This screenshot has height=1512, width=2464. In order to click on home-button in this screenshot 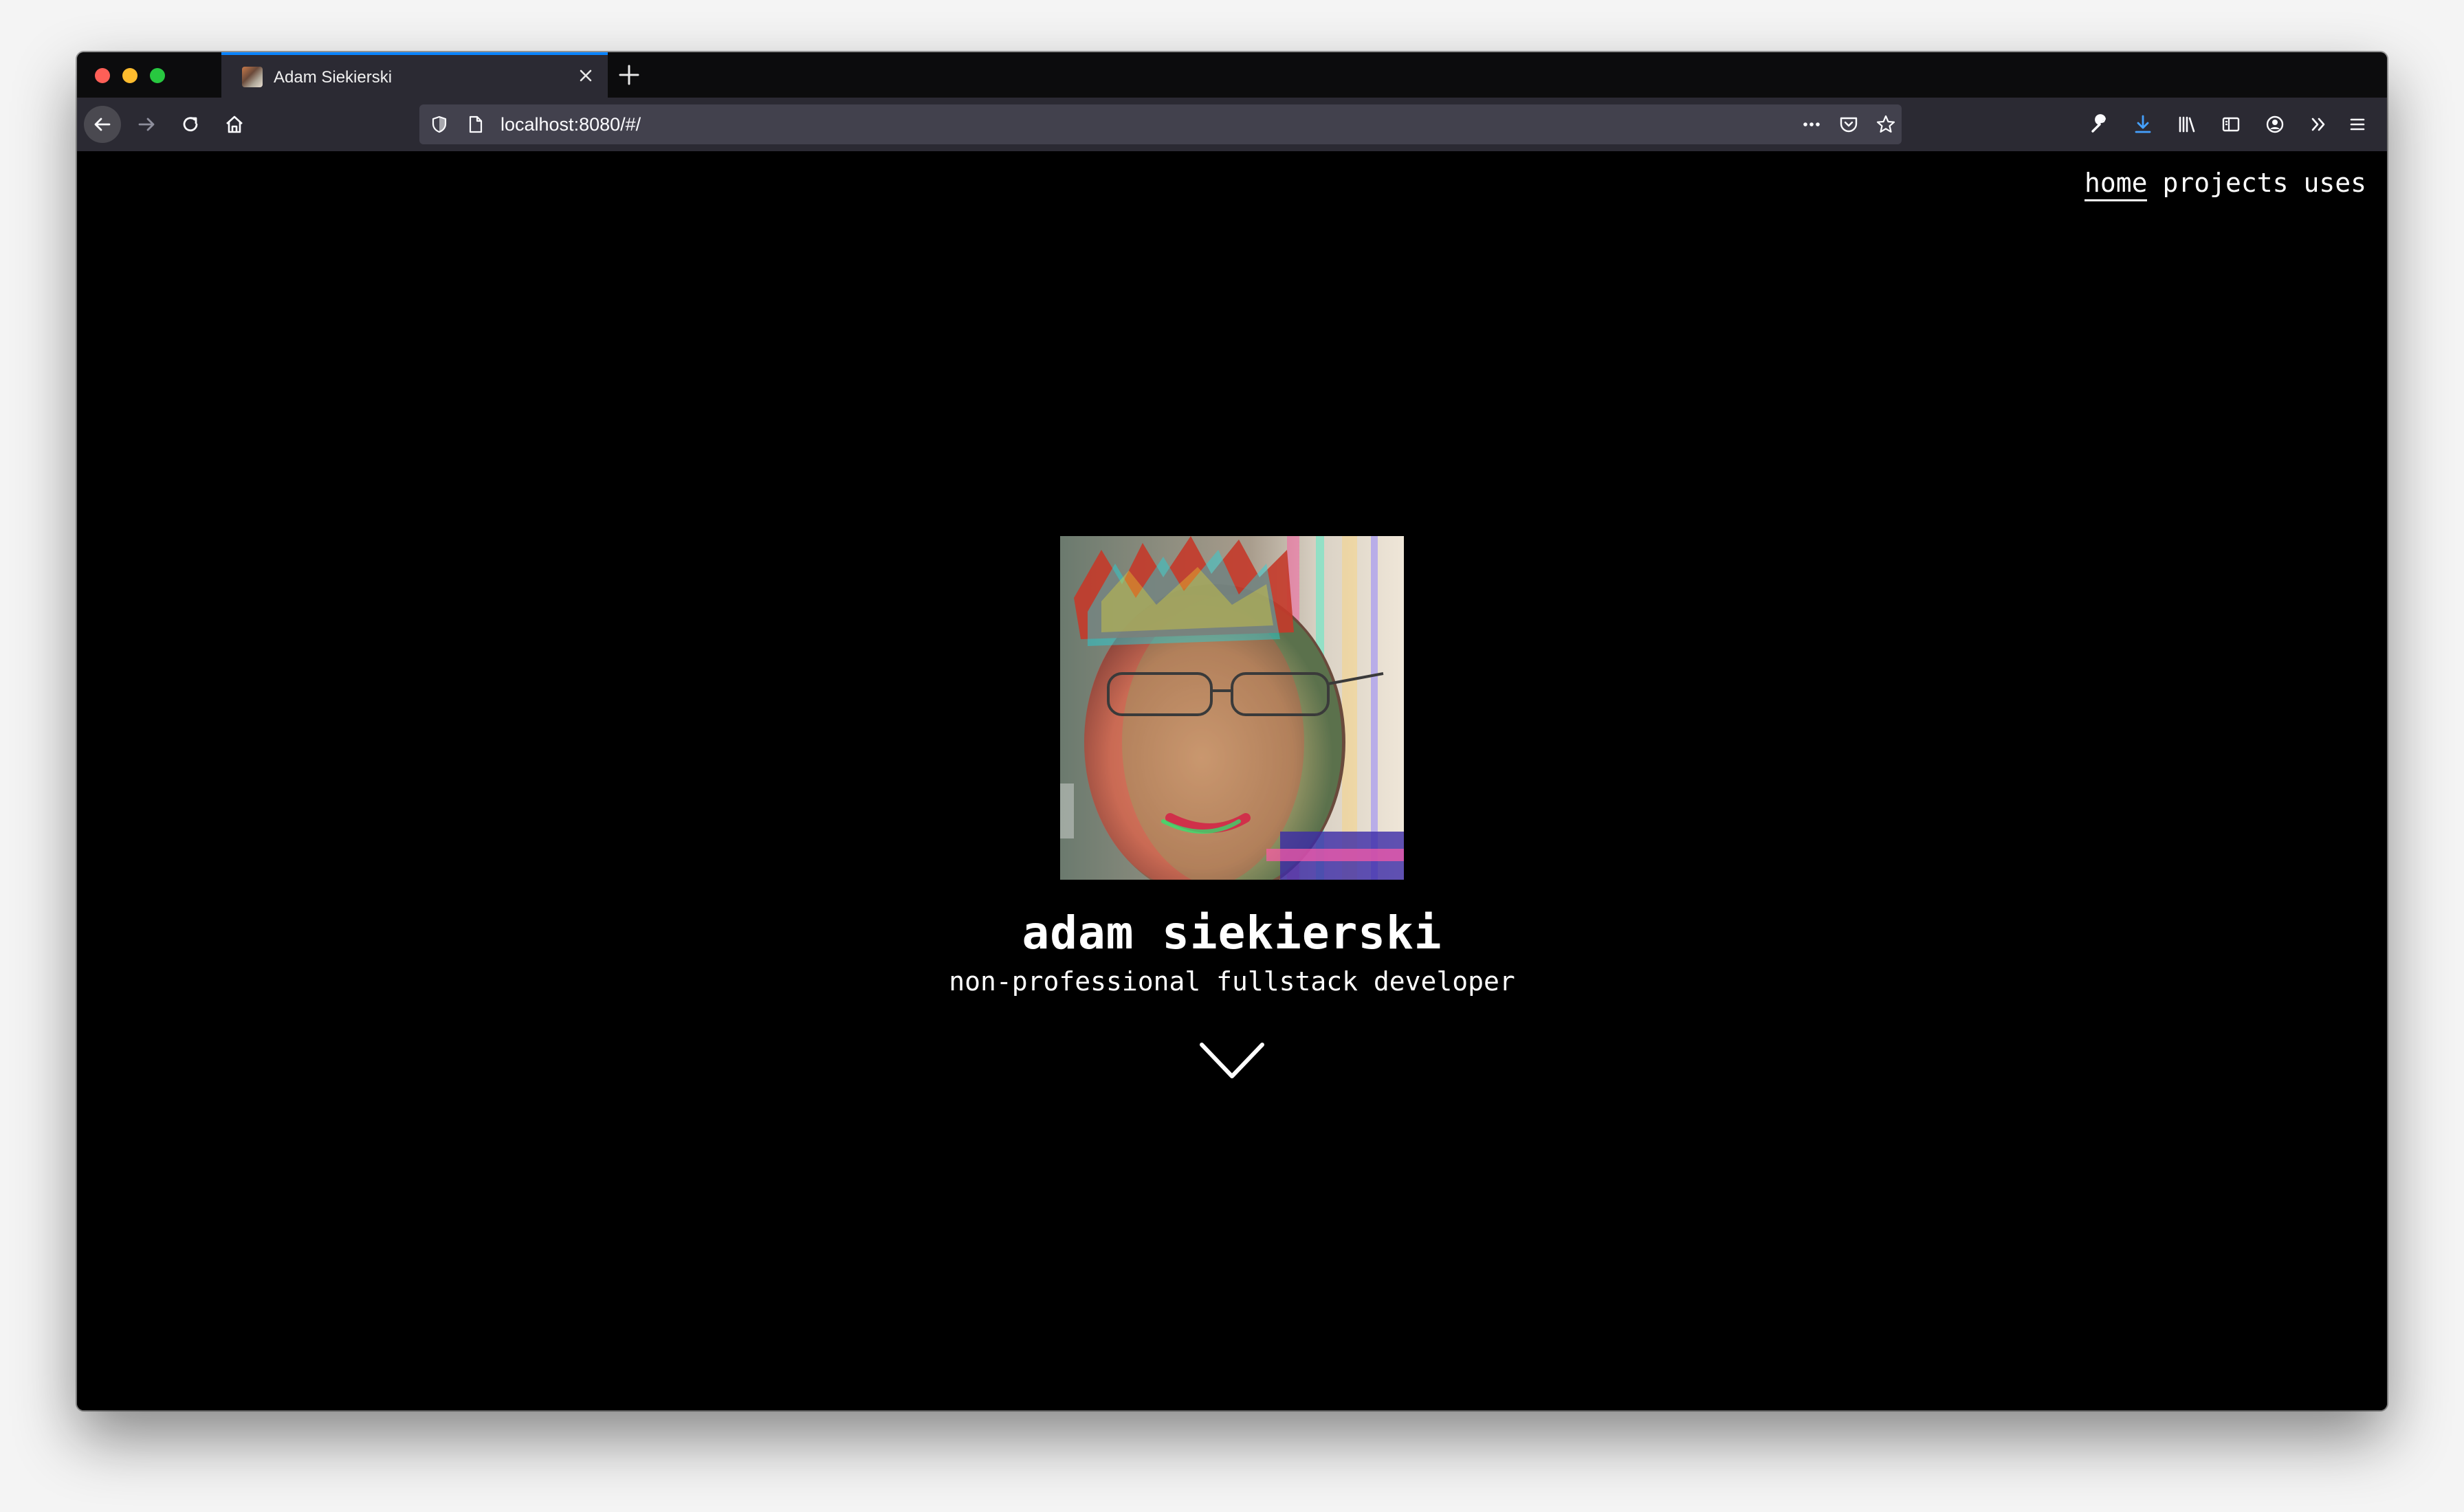, I will do `click(235, 125)`.